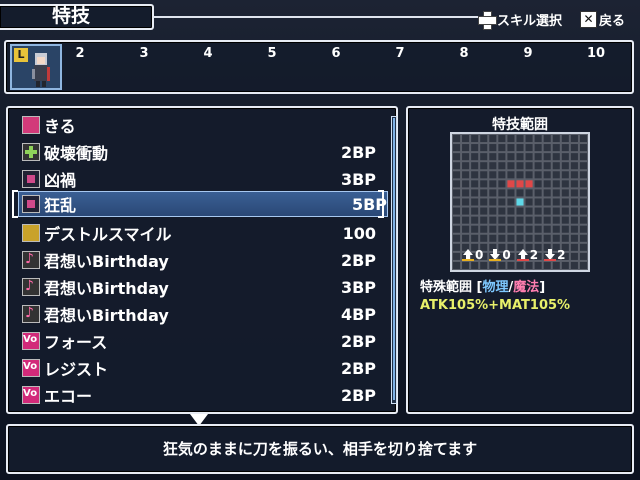 This screenshot has height=480, width=640. Describe the element at coordinates (199, 341) in the screenshot. I see `skill-item: フォース 2BP` at that location.